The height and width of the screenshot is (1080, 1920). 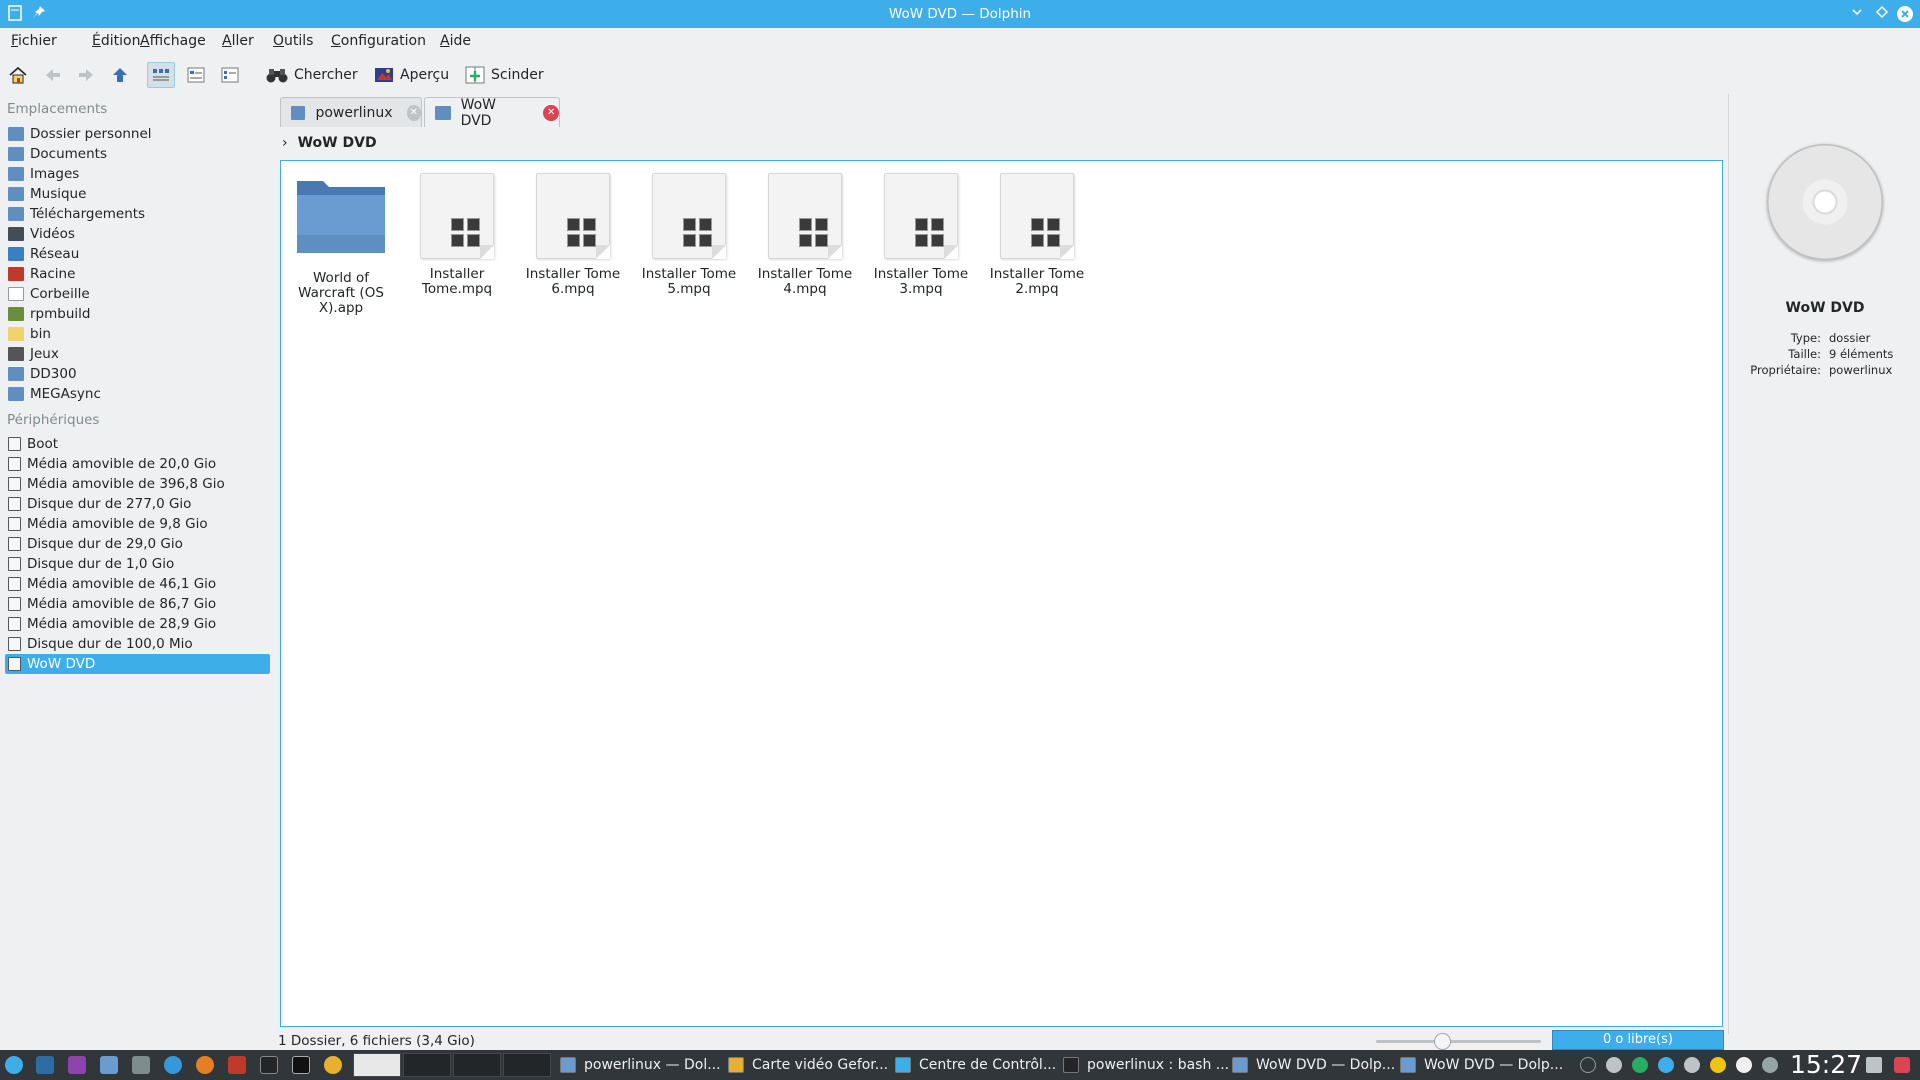 What do you see at coordinates (237, 1065) in the screenshot?
I see `media-icon` at bounding box center [237, 1065].